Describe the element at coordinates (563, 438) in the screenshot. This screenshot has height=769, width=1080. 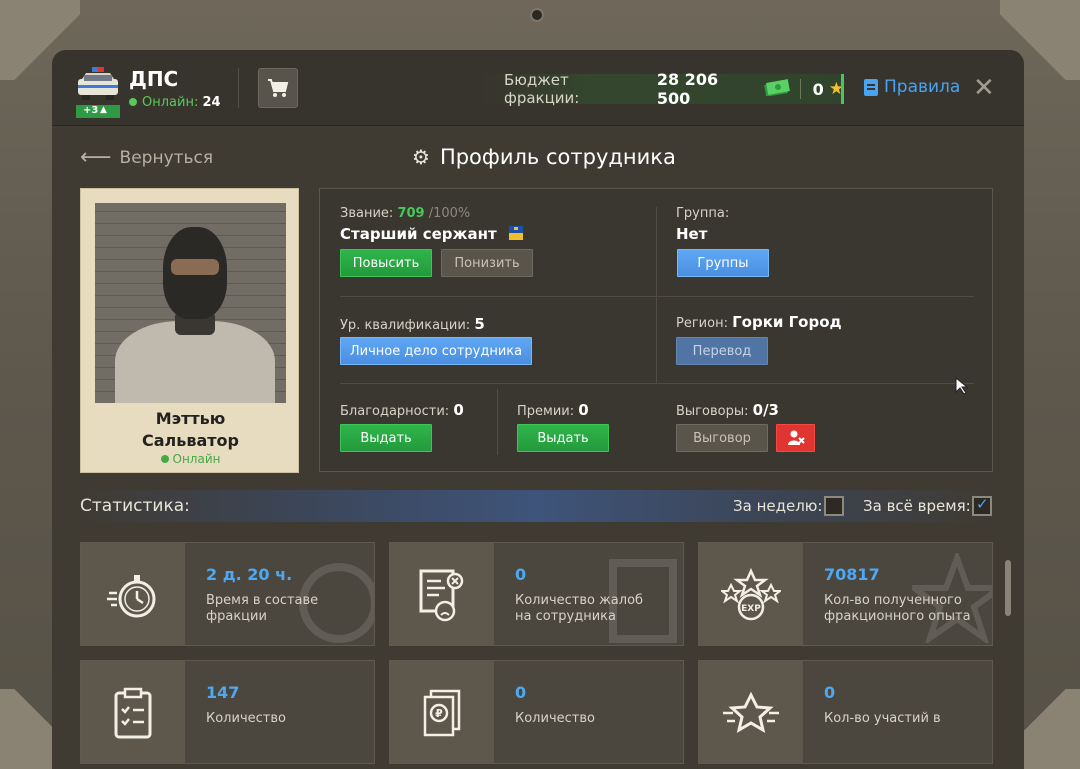
I see `give-bonus-button: Выдать` at that location.